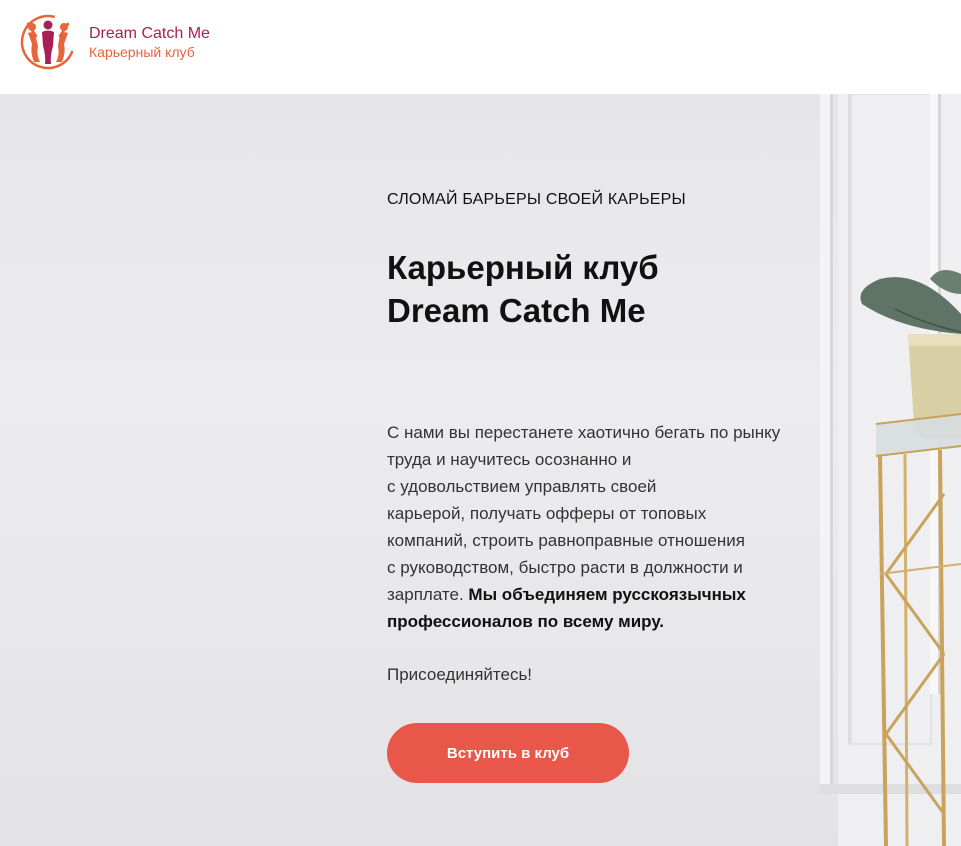 Image resolution: width=961 pixels, height=846 pixels. What do you see at coordinates (508, 753) in the screenshot?
I see `join-club-button: Вступить в клуб` at bounding box center [508, 753].